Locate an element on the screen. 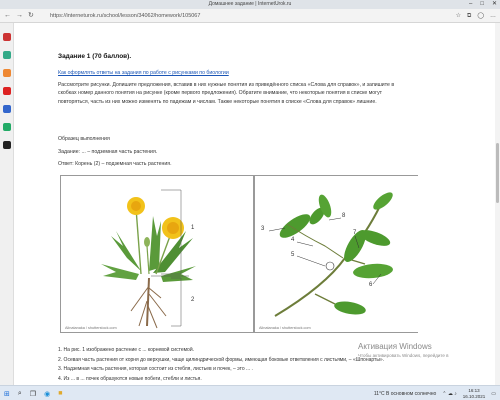  figure2-label: 5 is located at coordinates (293, 255).